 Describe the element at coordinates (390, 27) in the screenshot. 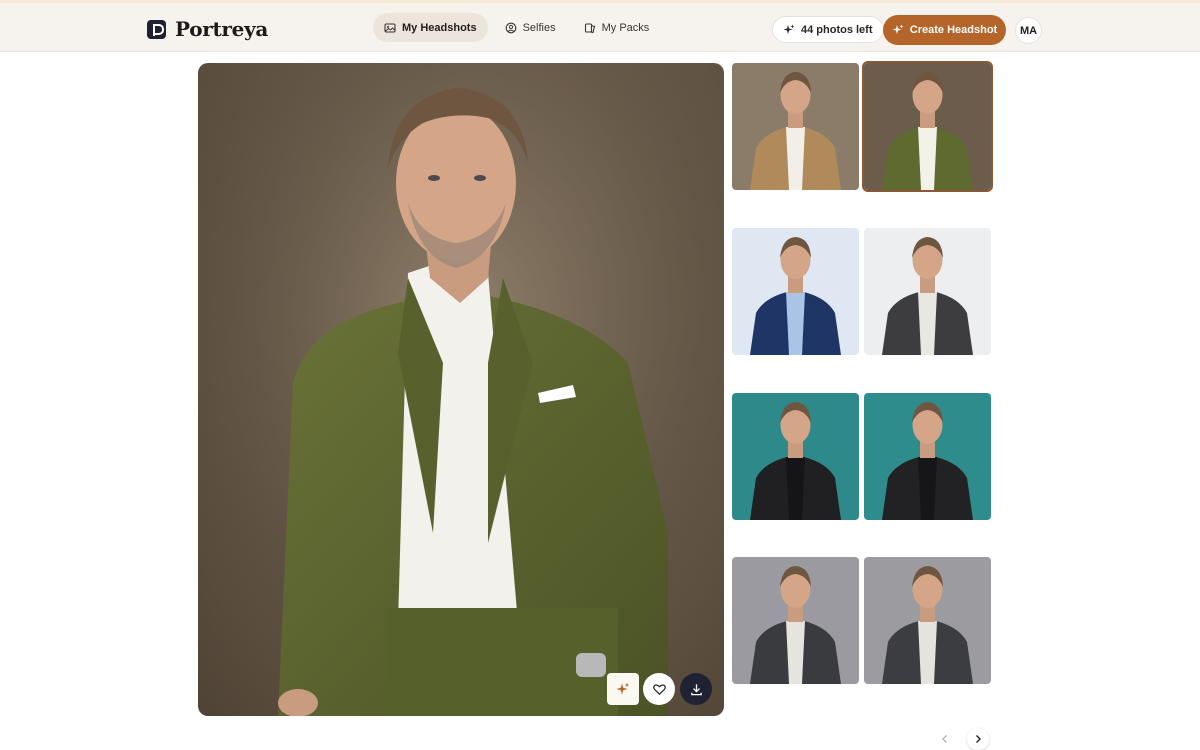

I see `image-icon` at that location.